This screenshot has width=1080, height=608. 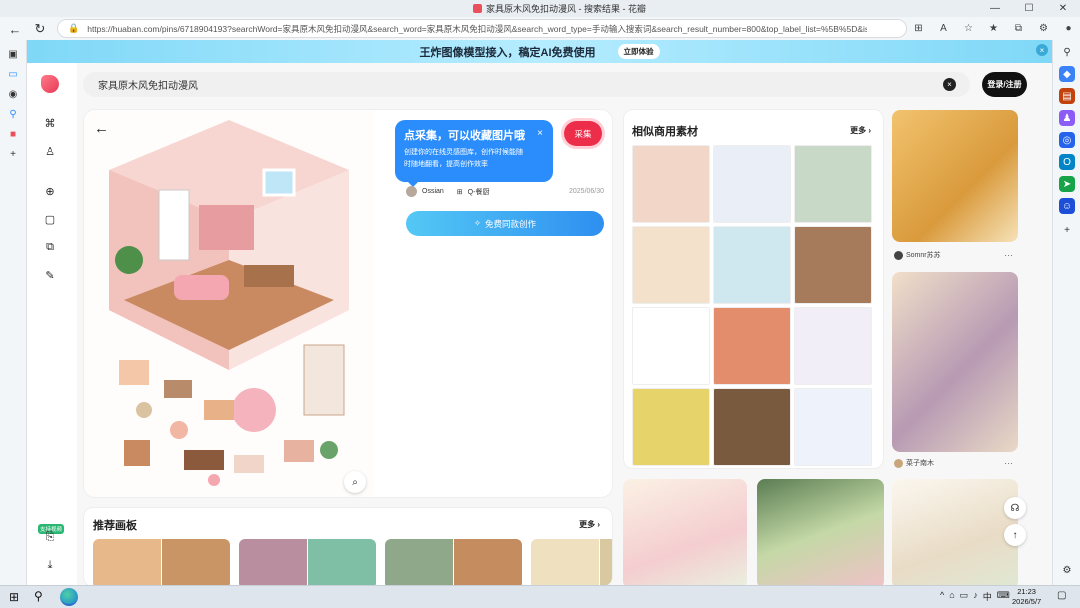 I want to click on games-sidebar-icon: ♟, so click(x=1067, y=118).